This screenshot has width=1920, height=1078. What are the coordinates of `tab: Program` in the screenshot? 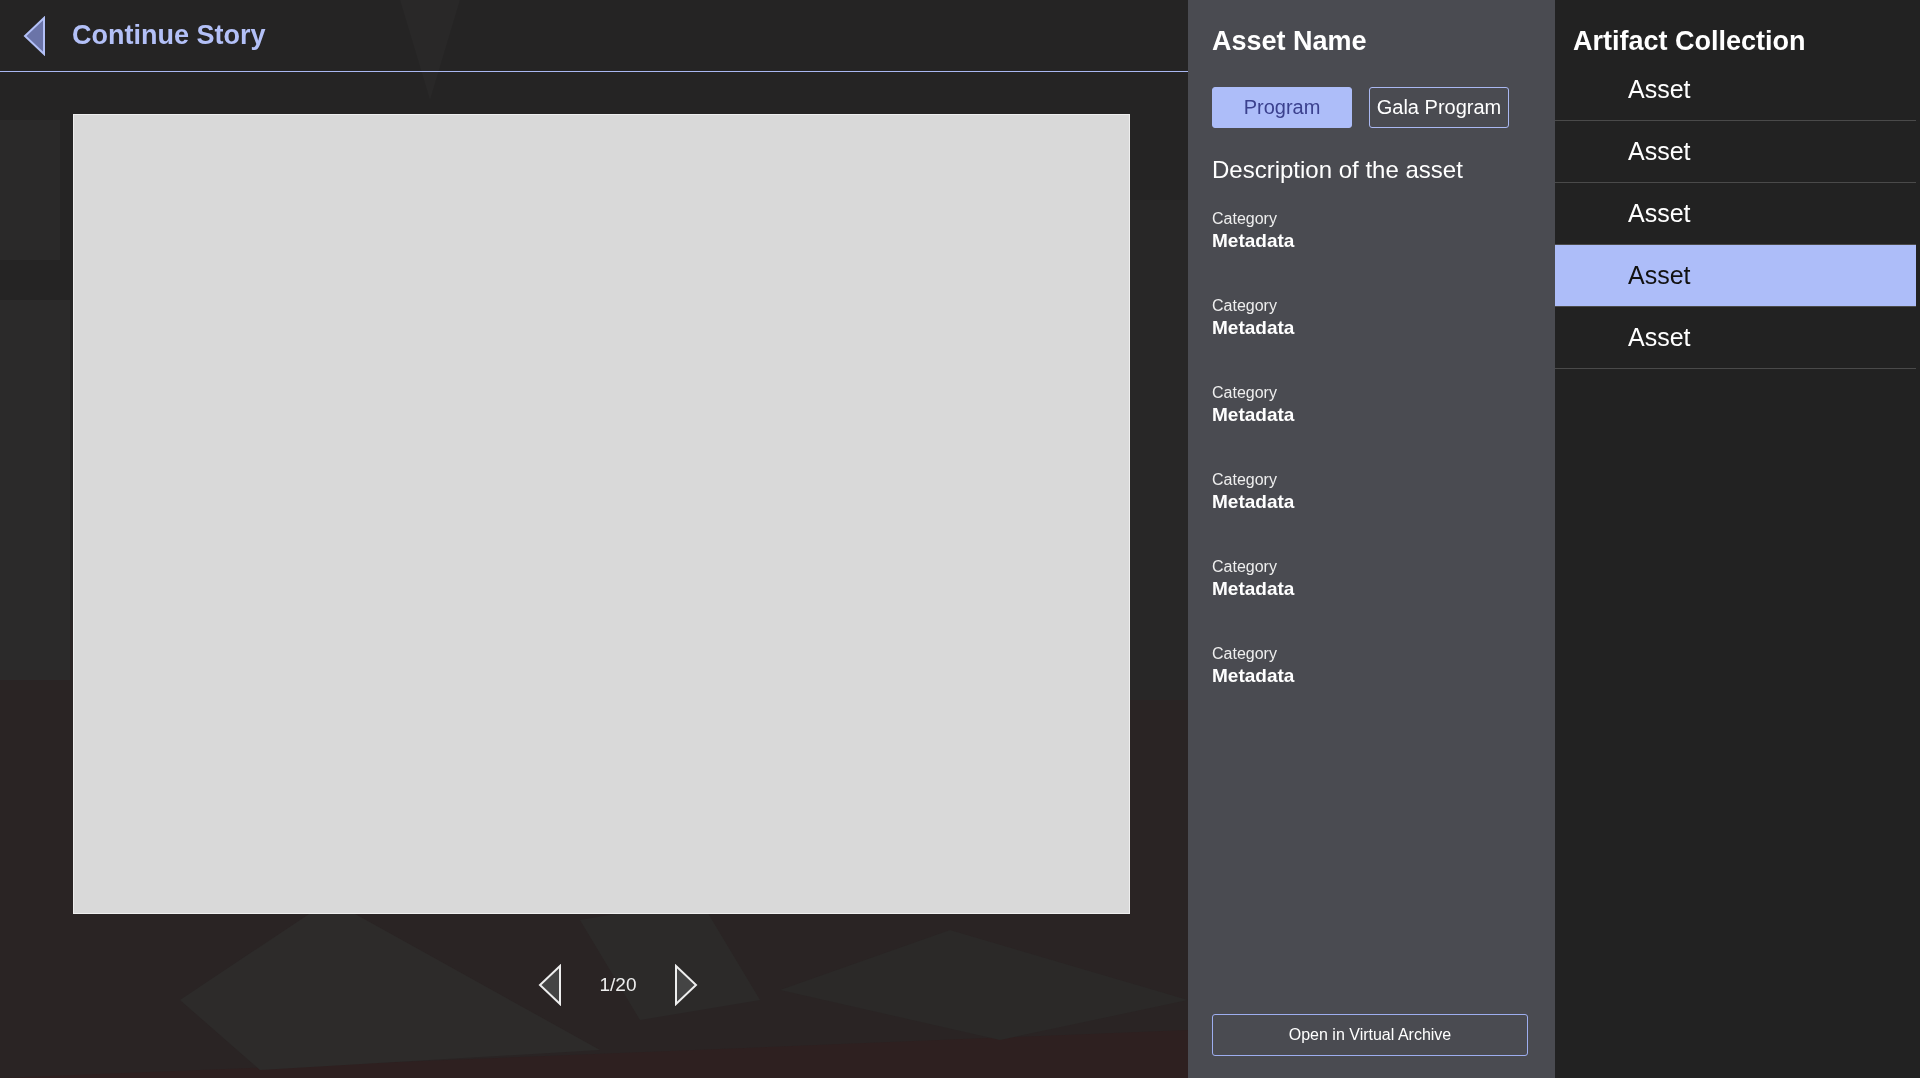 It's located at (1282, 107).